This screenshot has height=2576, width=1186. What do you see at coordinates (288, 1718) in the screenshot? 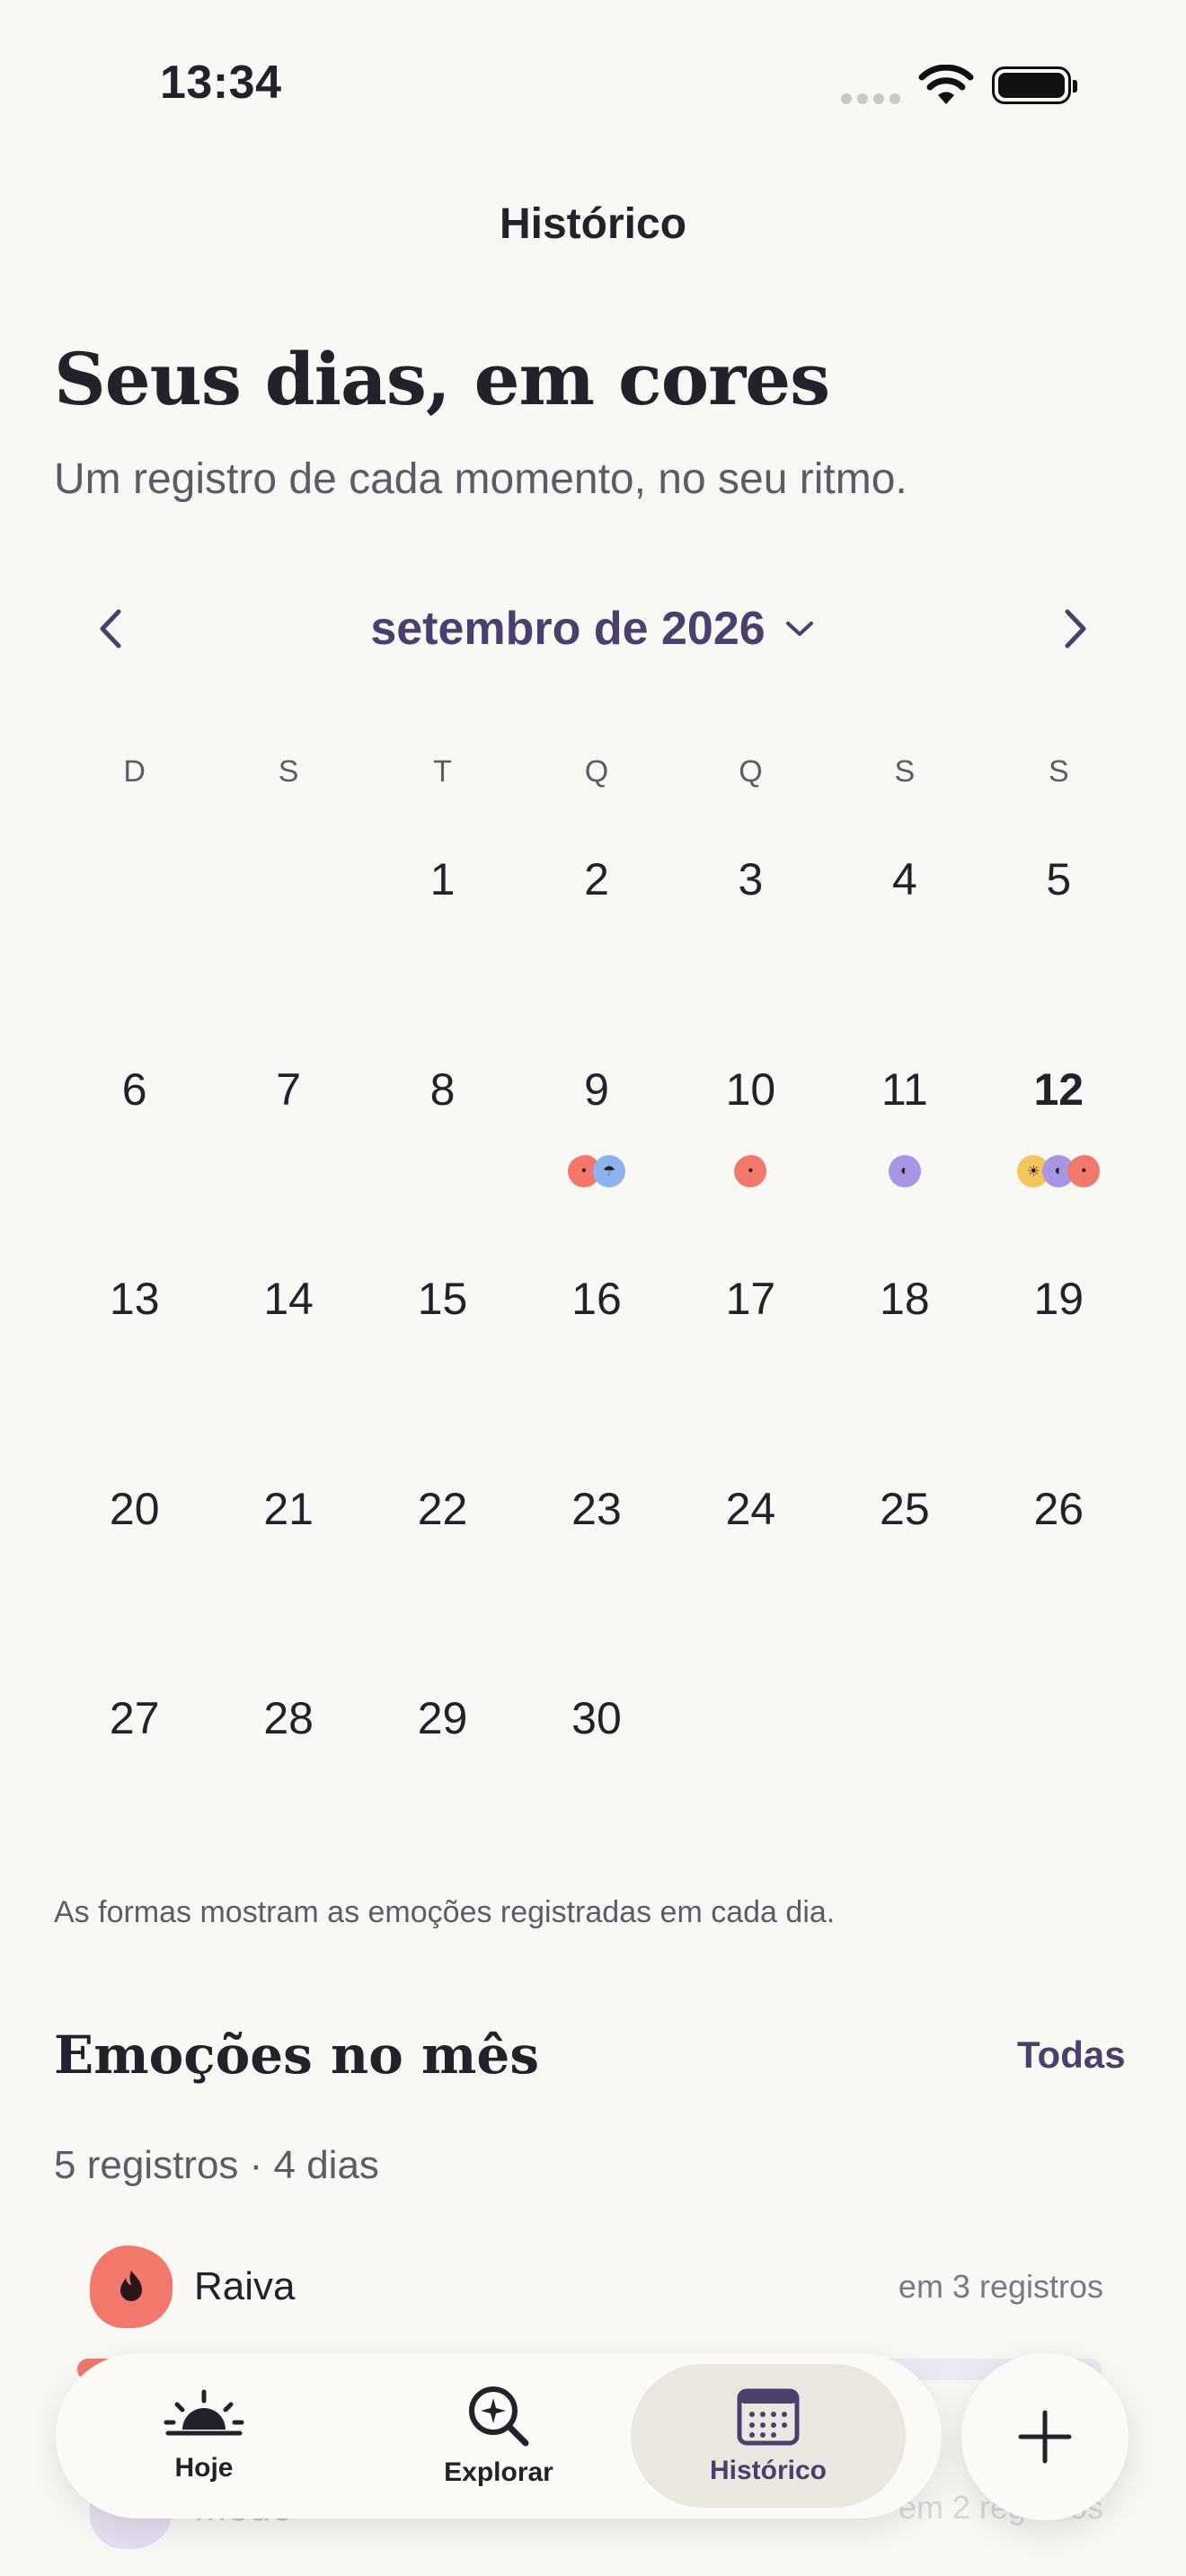
I see `day-number: 28` at bounding box center [288, 1718].